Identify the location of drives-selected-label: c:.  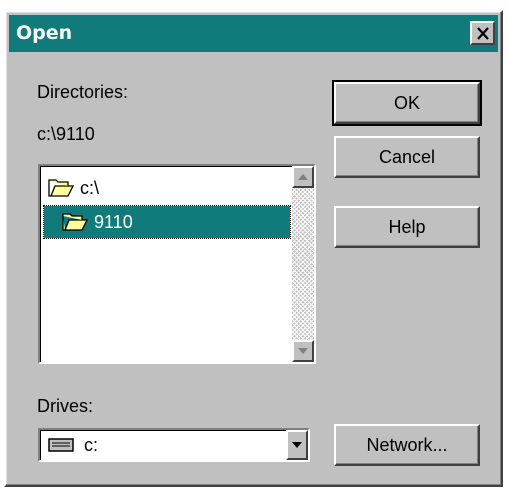
(91, 444).